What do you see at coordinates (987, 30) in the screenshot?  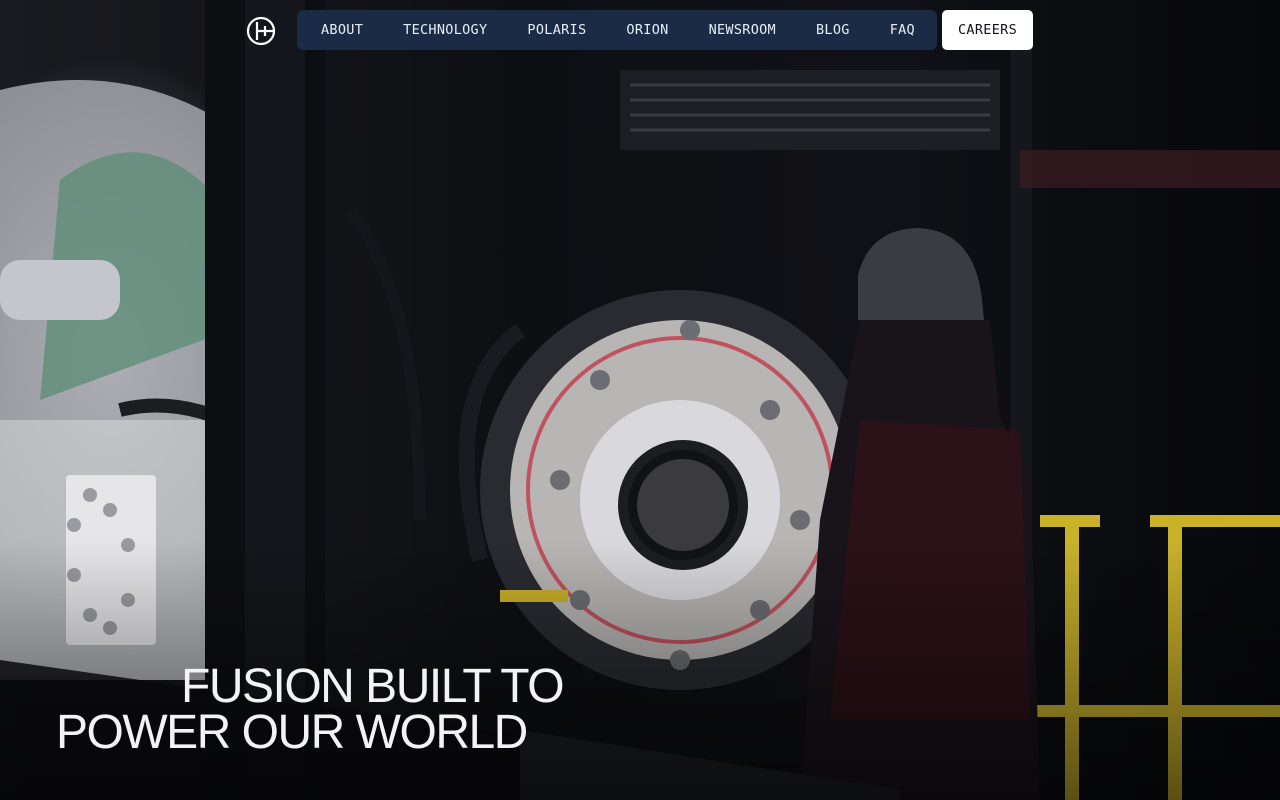 I see `careers-button: CAREERS` at bounding box center [987, 30].